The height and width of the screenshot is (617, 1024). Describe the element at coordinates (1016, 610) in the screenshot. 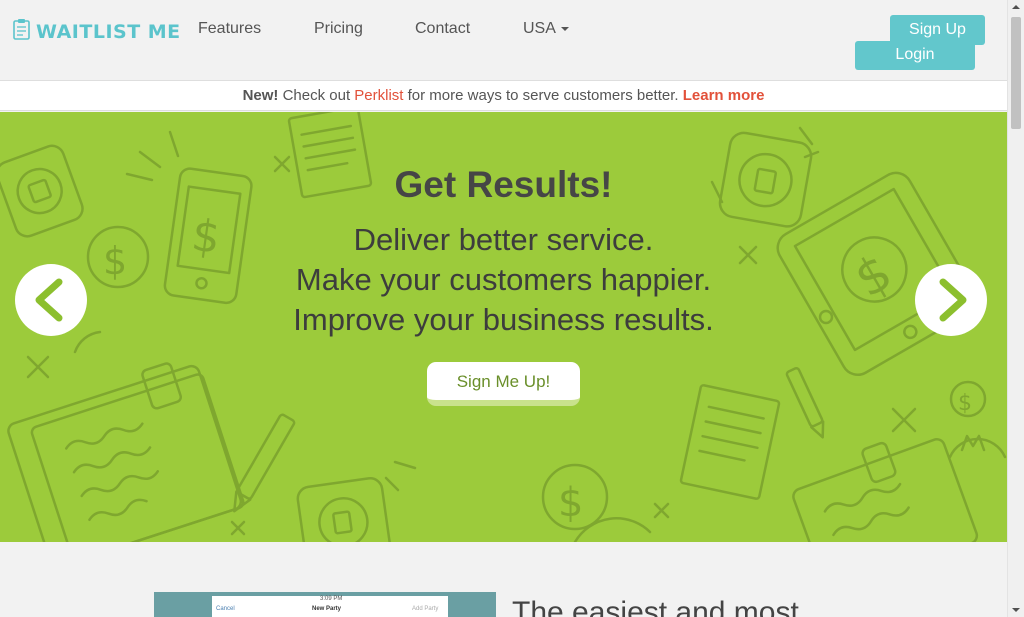

I see `scroll-down-arrow-icon` at that location.